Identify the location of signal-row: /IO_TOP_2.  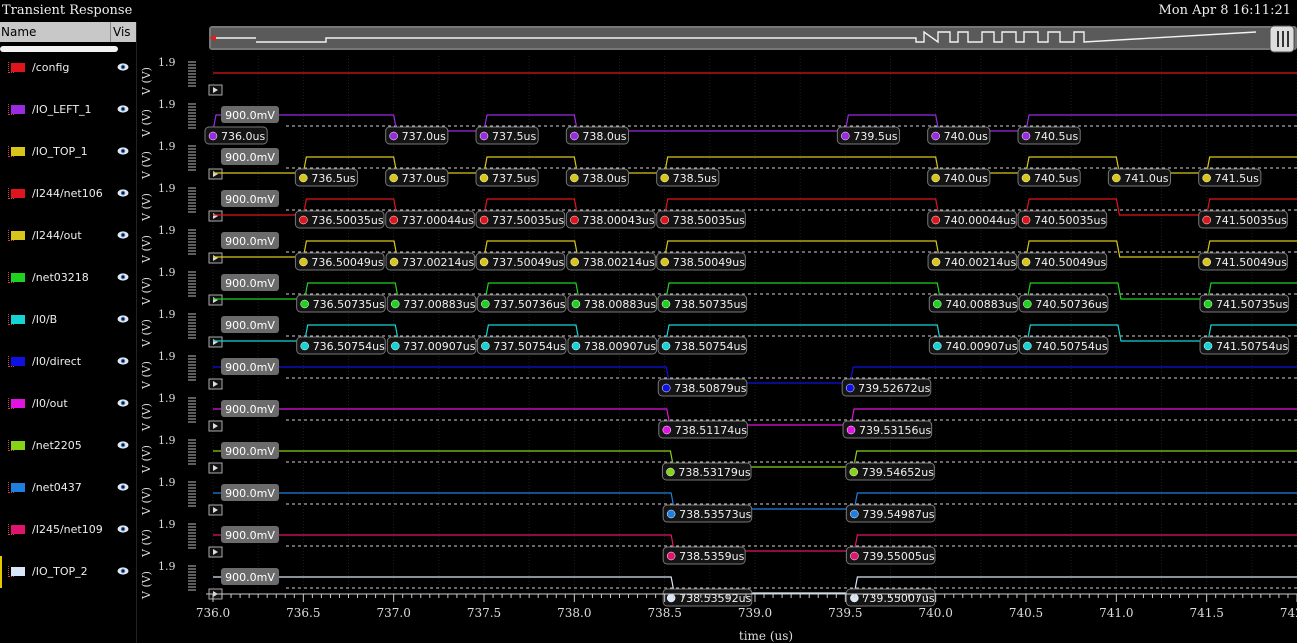
(68, 572).